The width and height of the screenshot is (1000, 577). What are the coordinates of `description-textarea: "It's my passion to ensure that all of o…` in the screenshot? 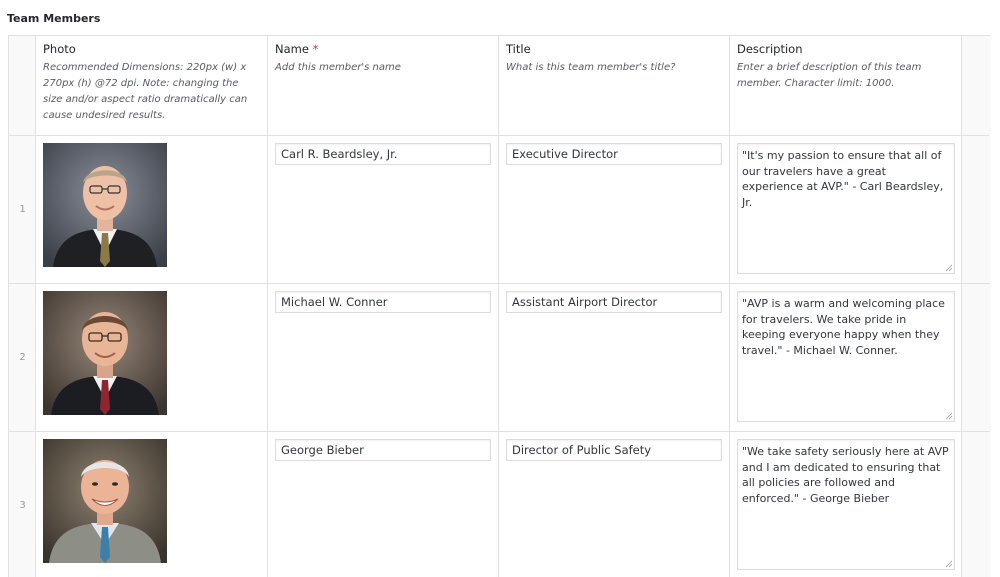 It's located at (846, 208).